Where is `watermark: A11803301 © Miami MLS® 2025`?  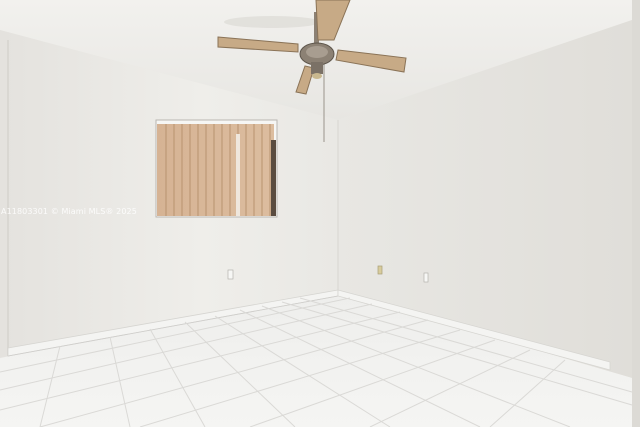 watermark: A11803301 © Miami MLS® 2025 is located at coordinates (69, 211).